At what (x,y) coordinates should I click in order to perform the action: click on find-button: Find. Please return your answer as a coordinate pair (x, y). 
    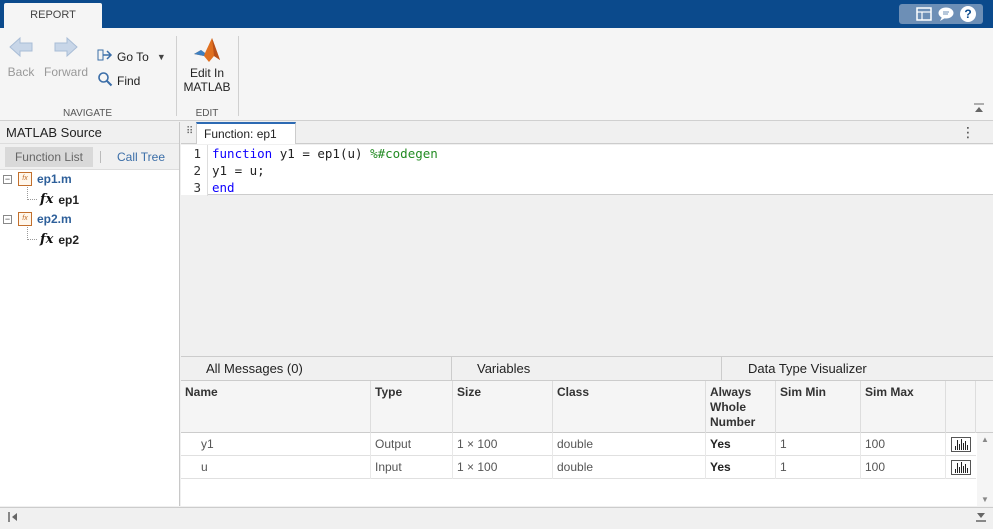
    Looking at the image, I should click on (118, 80).